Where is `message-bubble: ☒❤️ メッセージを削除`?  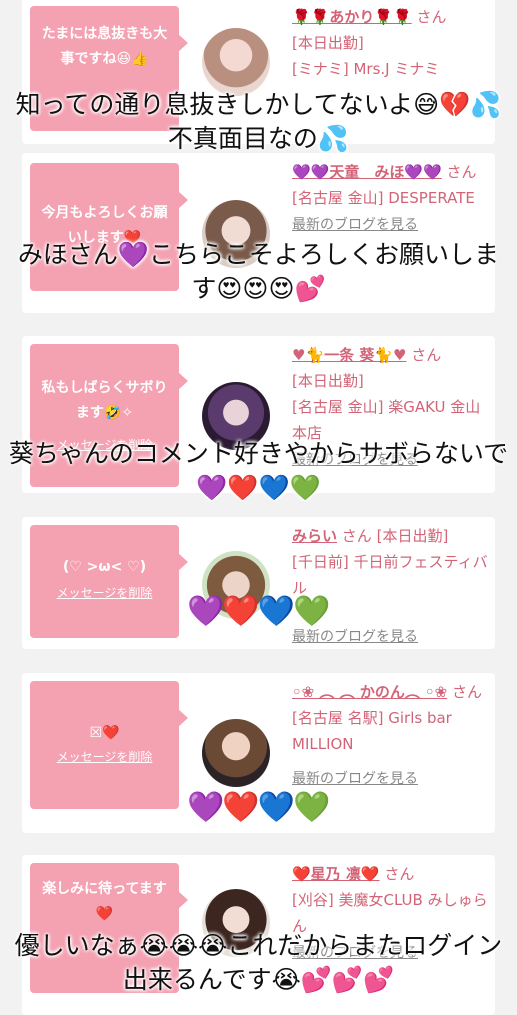 message-bubble: ☒❤️ メッセージを削除 is located at coordinates (109, 745).